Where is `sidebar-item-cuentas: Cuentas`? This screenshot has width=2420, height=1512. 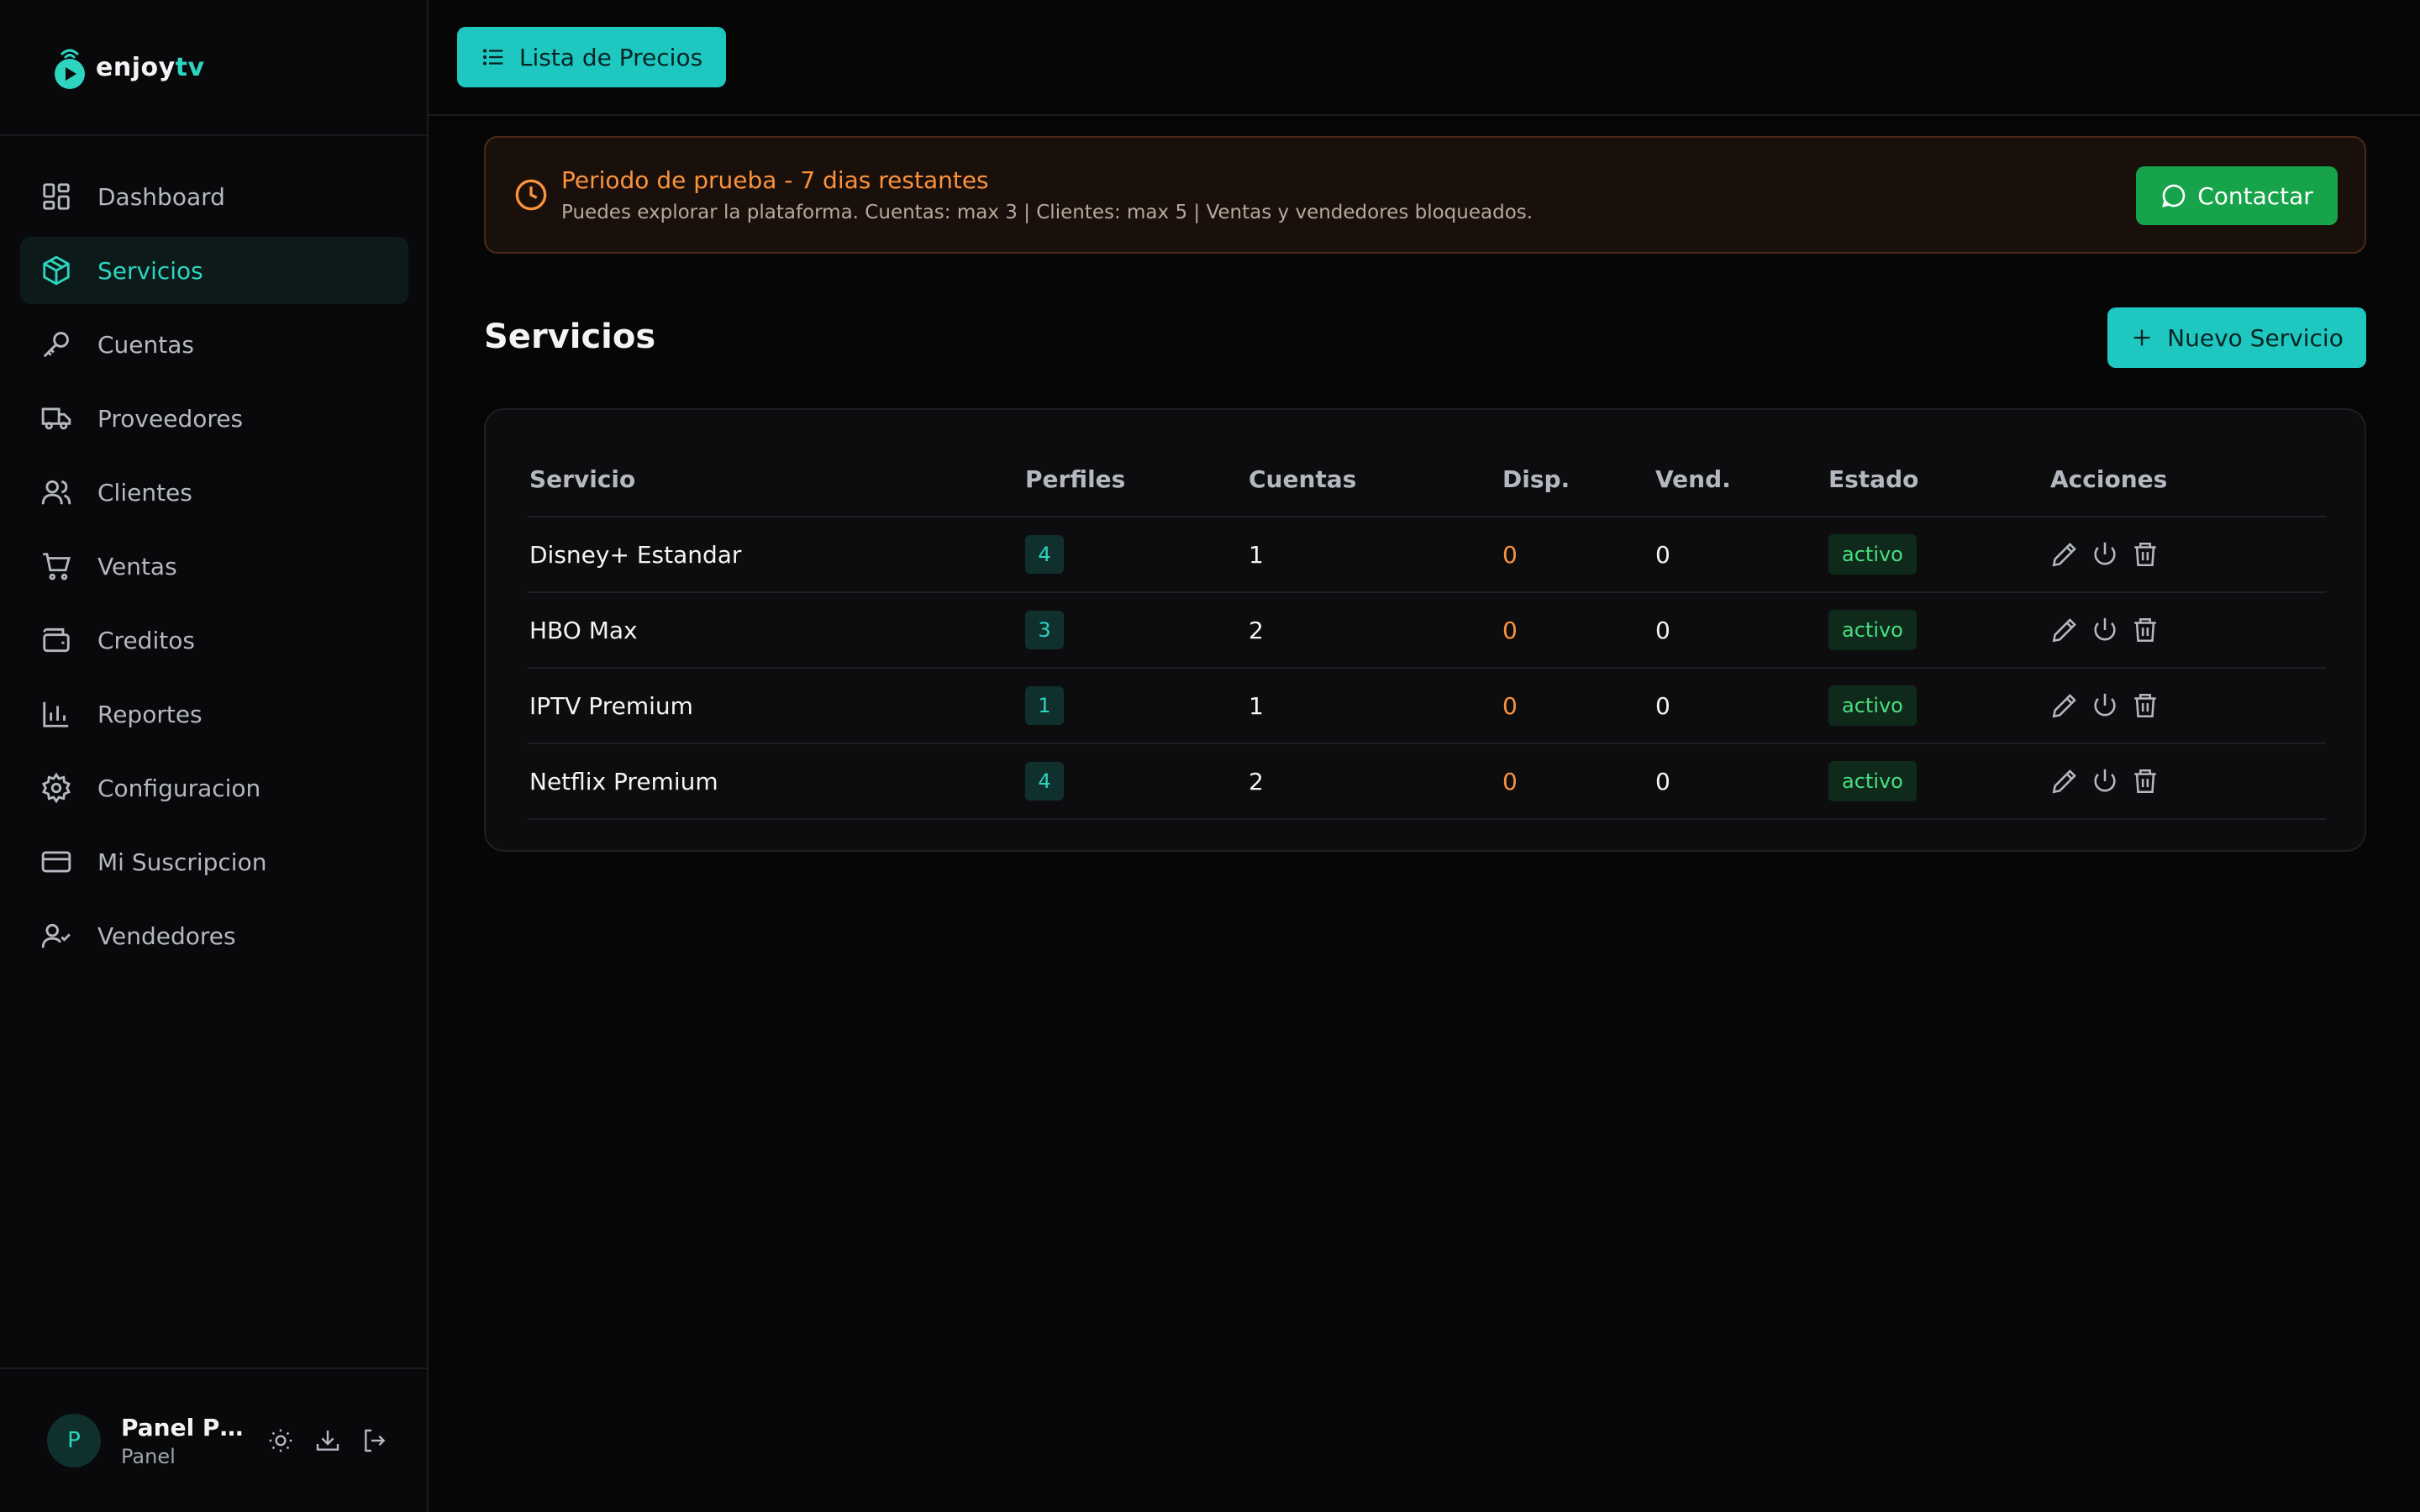
sidebar-item-cuentas: Cuentas is located at coordinates (214, 344).